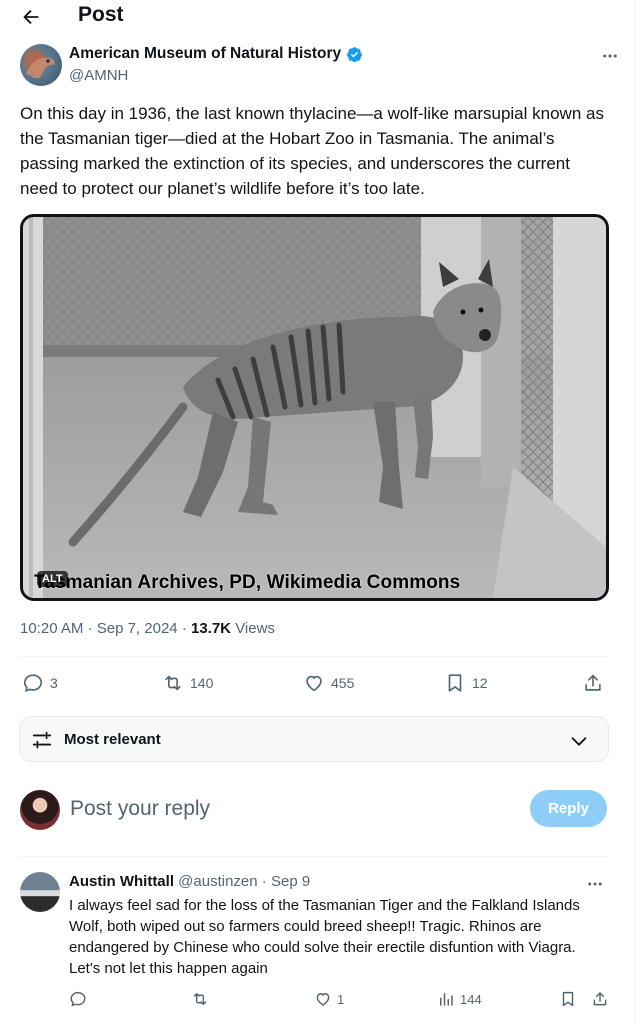 The height and width of the screenshot is (1024, 644). Describe the element at coordinates (211, 628) in the screenshot. I see `views-count: 13.7K` at that location.